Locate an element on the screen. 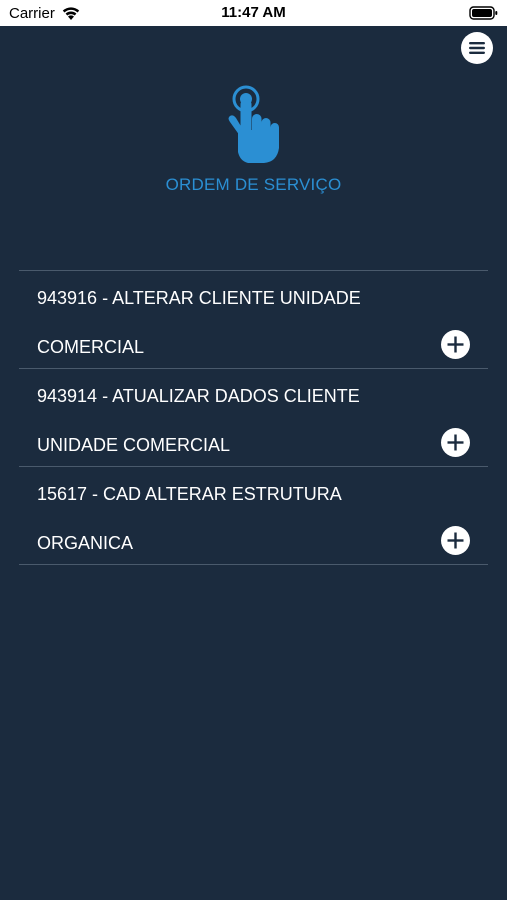 The width and height of the screenshot is (507, 900). status-bar: Carrier 11:47 AM is located at coordinates (253, 13).